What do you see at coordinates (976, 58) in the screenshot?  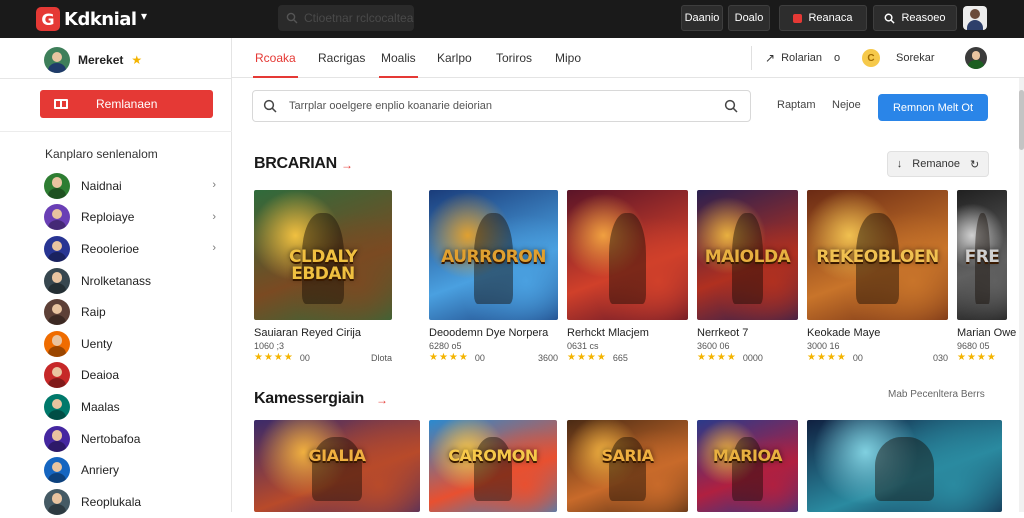 I see `subnav-avatar` at bounding box center [976, 58].